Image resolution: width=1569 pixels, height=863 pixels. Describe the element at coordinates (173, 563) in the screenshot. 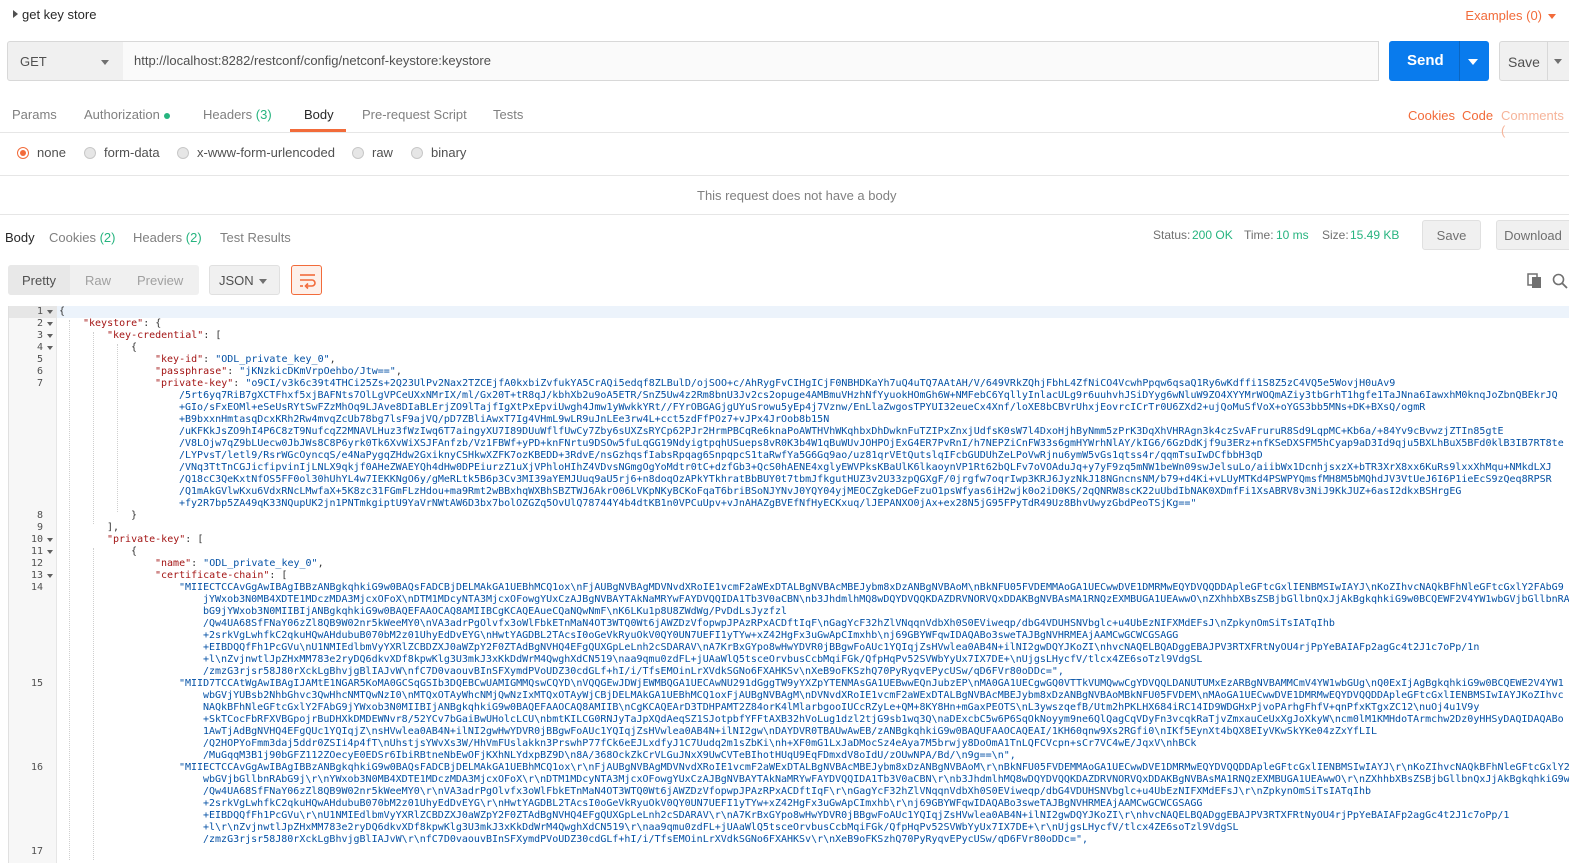

I see `json-key: "name"` at that location.